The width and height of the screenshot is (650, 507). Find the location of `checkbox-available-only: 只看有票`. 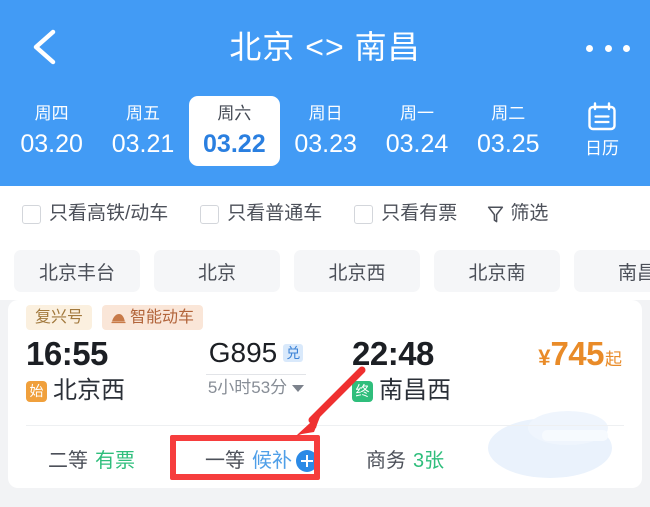

checkbox-available-only: 只看有票 is located at coordinates (405, 214).